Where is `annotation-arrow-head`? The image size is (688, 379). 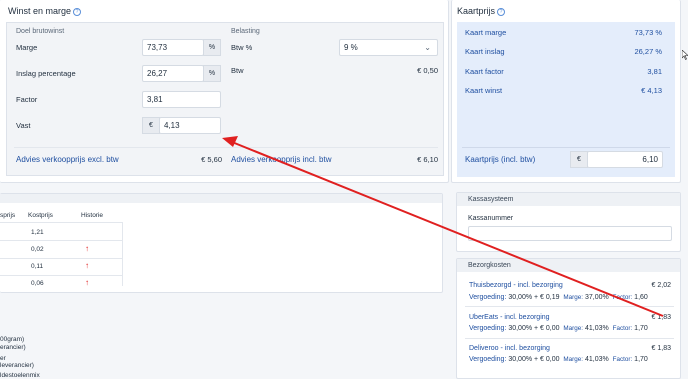 annotation-arrow-head is located at coordinates (230, 141).